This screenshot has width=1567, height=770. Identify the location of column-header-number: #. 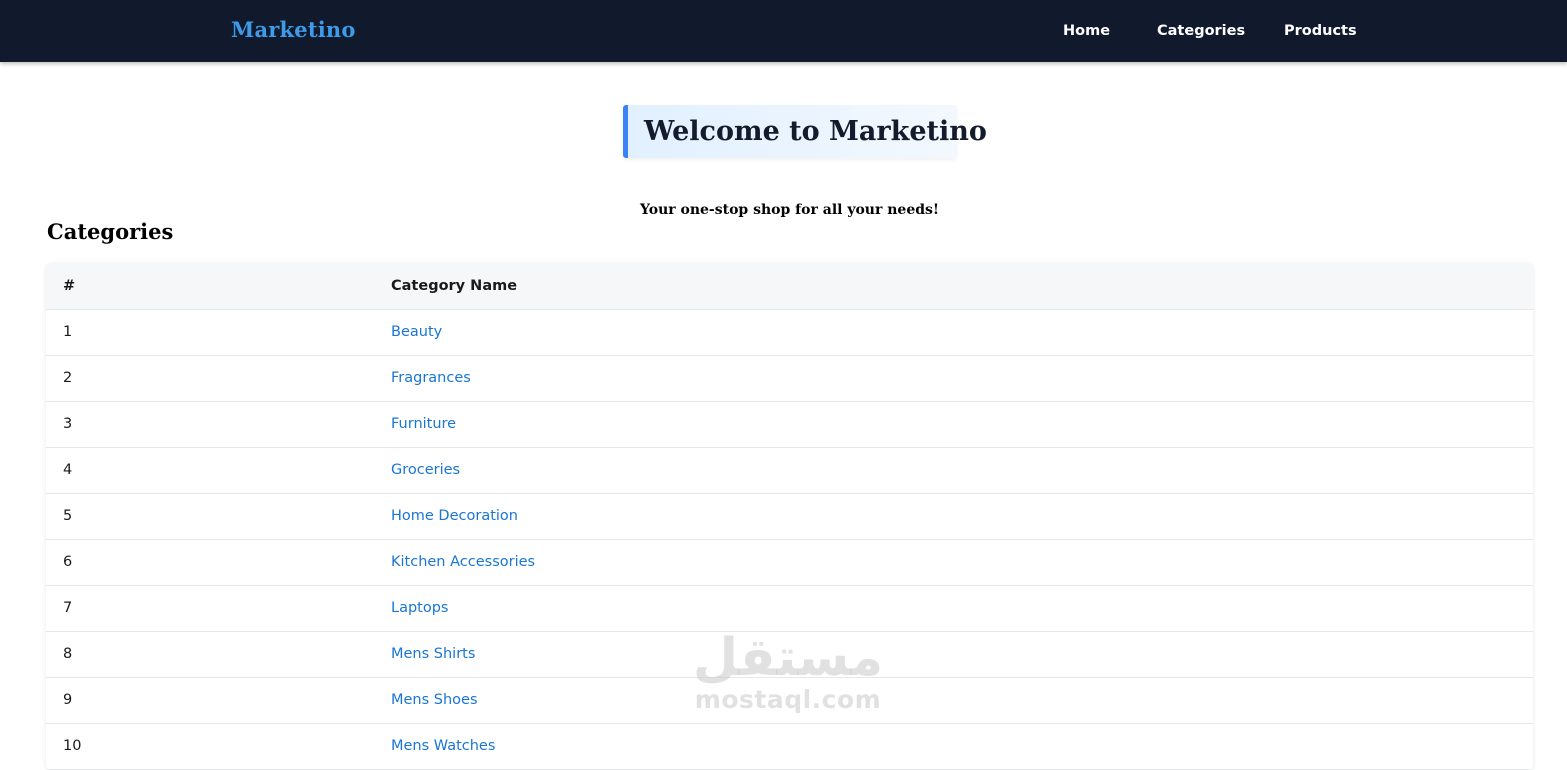
(218, 286).